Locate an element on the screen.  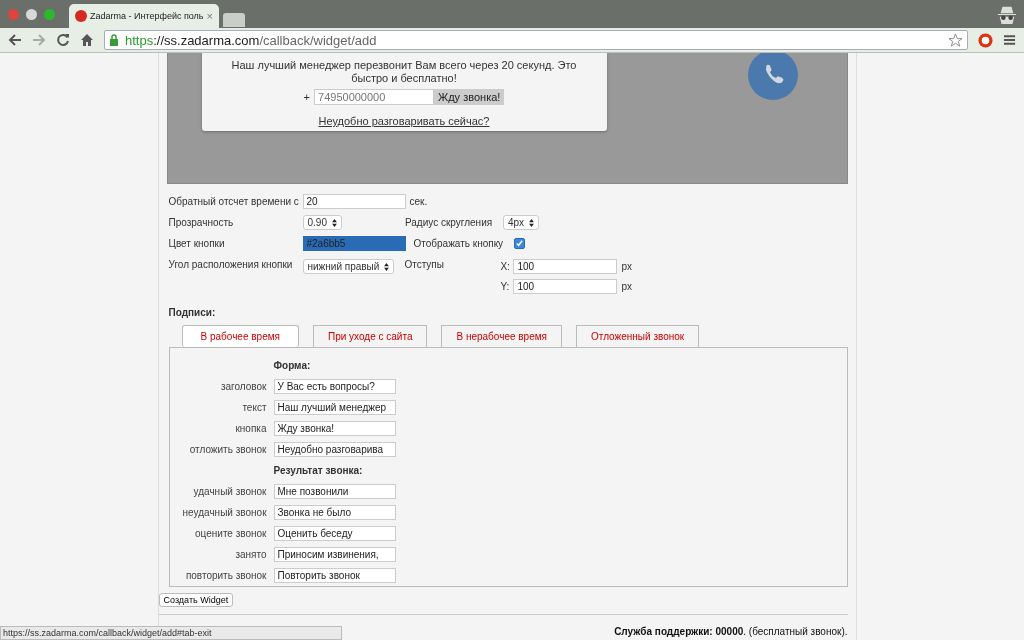
lock-icon is located at coordinates (114, 40).